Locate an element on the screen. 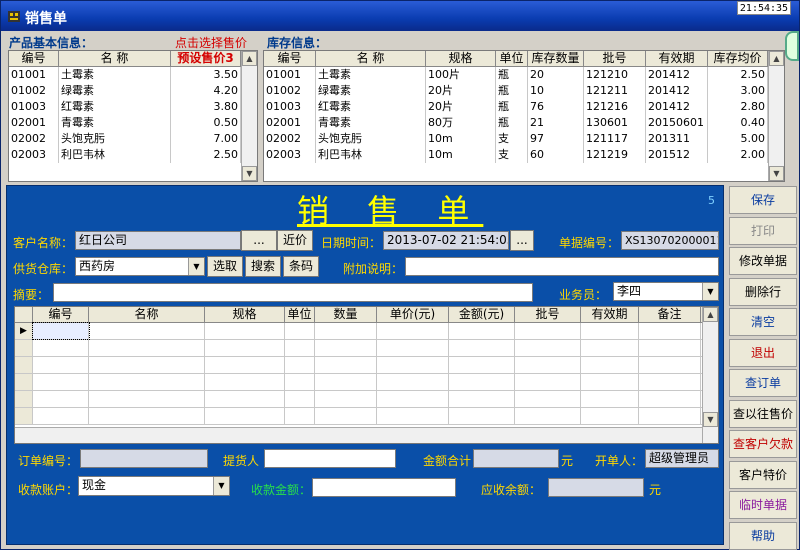 This screenshot has width=800, height=550. sidebar-button: 修改单据 is located at coordinates (763, 261).